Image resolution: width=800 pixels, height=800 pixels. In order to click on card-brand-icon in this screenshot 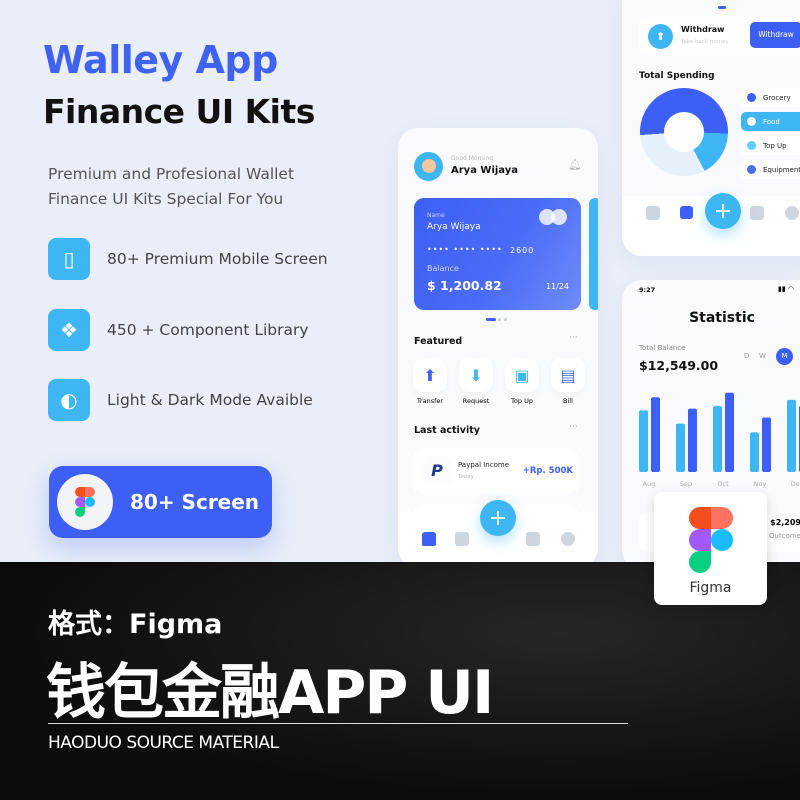, I will do `click(554, 217)`.